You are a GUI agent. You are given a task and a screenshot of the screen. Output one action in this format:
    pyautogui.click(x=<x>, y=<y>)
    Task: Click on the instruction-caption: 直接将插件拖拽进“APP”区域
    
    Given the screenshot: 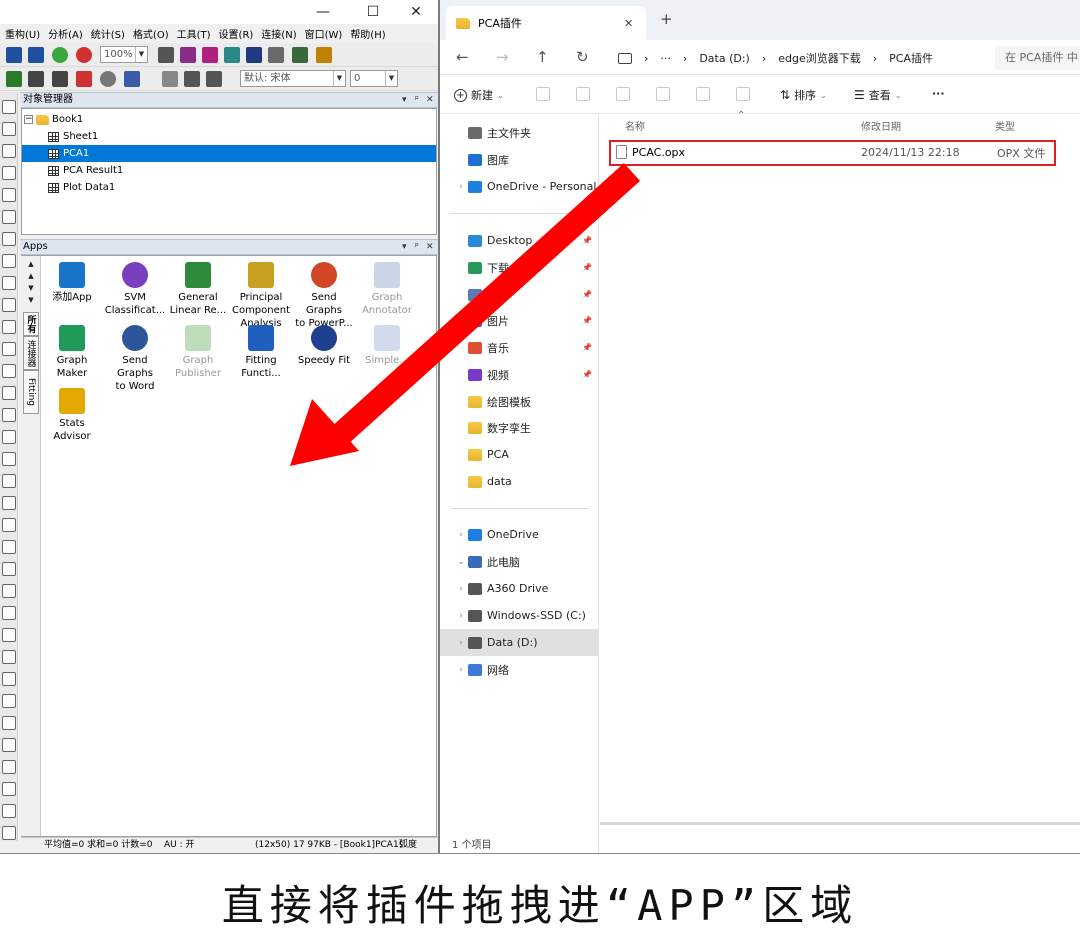 What is the action you would take?
    pyautogui.click(x=540, y=902)
    